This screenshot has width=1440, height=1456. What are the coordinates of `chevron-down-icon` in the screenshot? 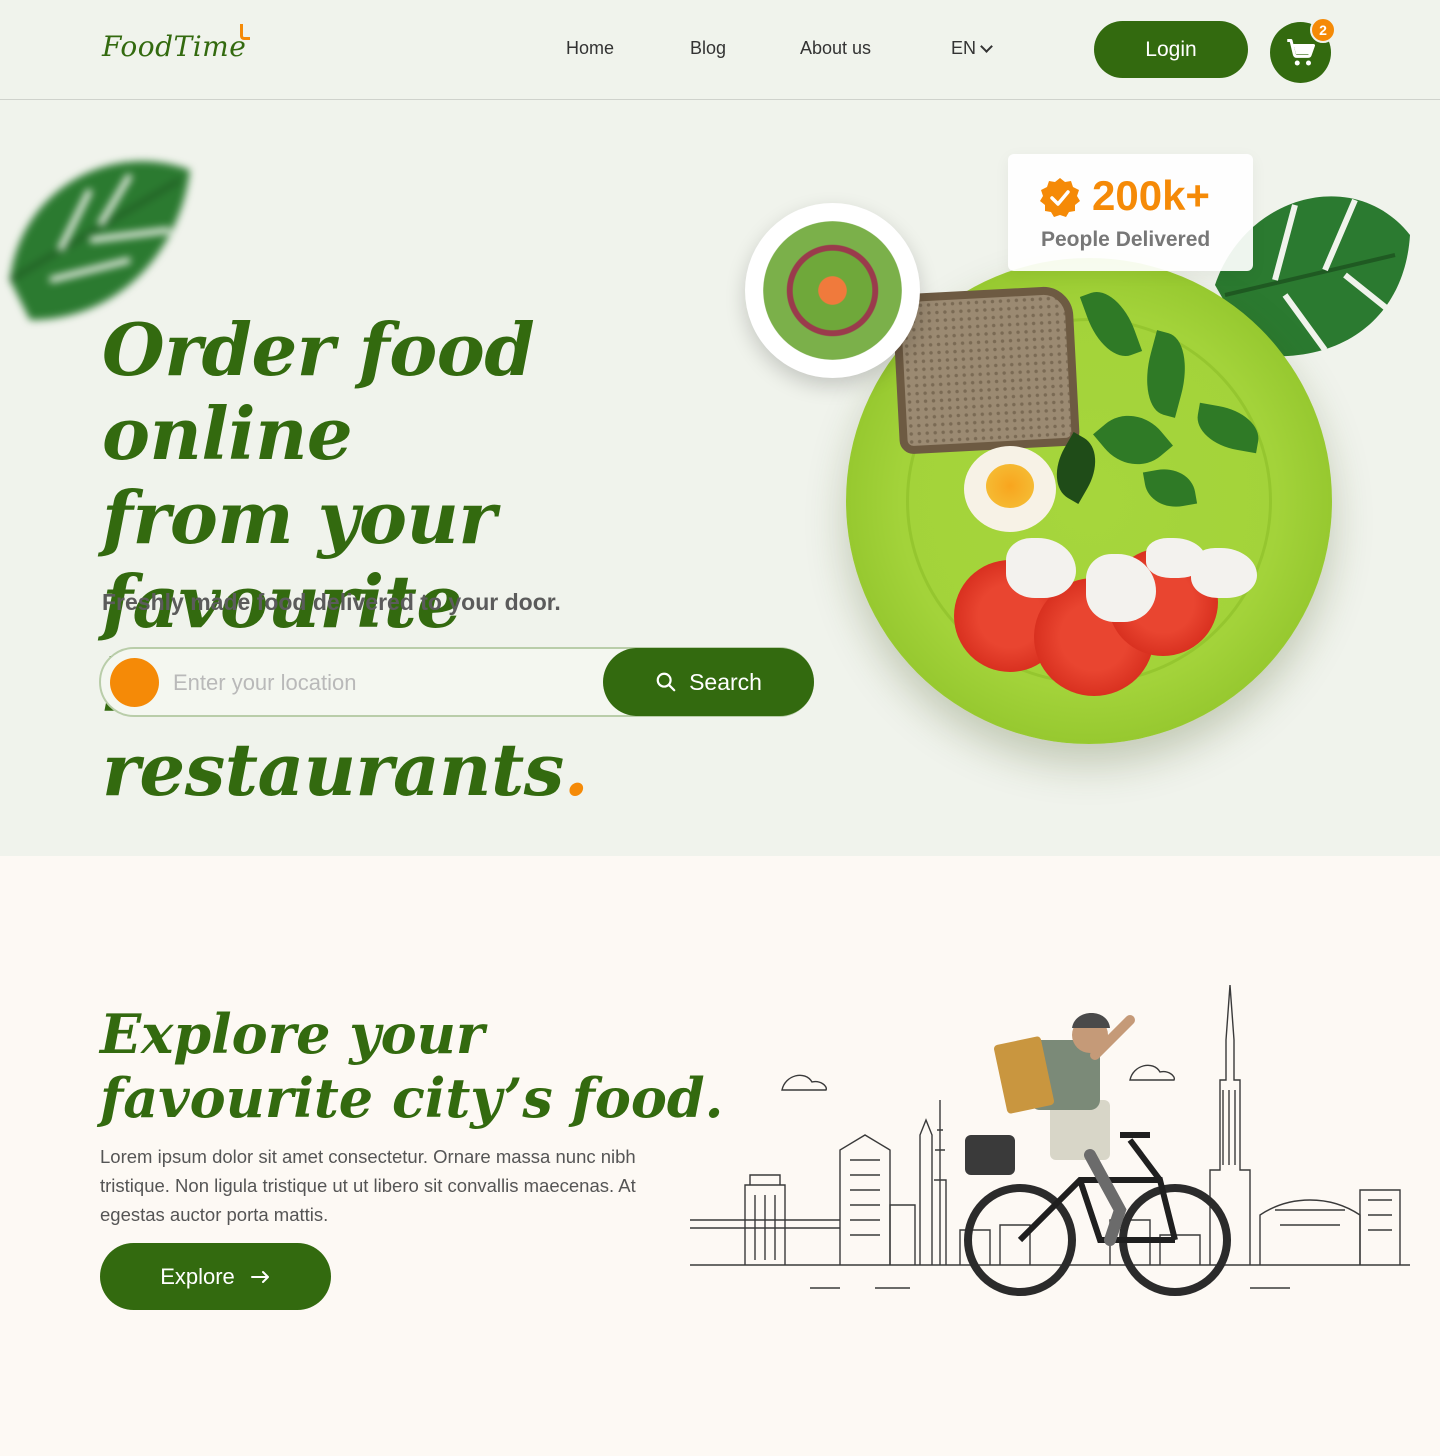 It's located at (986, 46).